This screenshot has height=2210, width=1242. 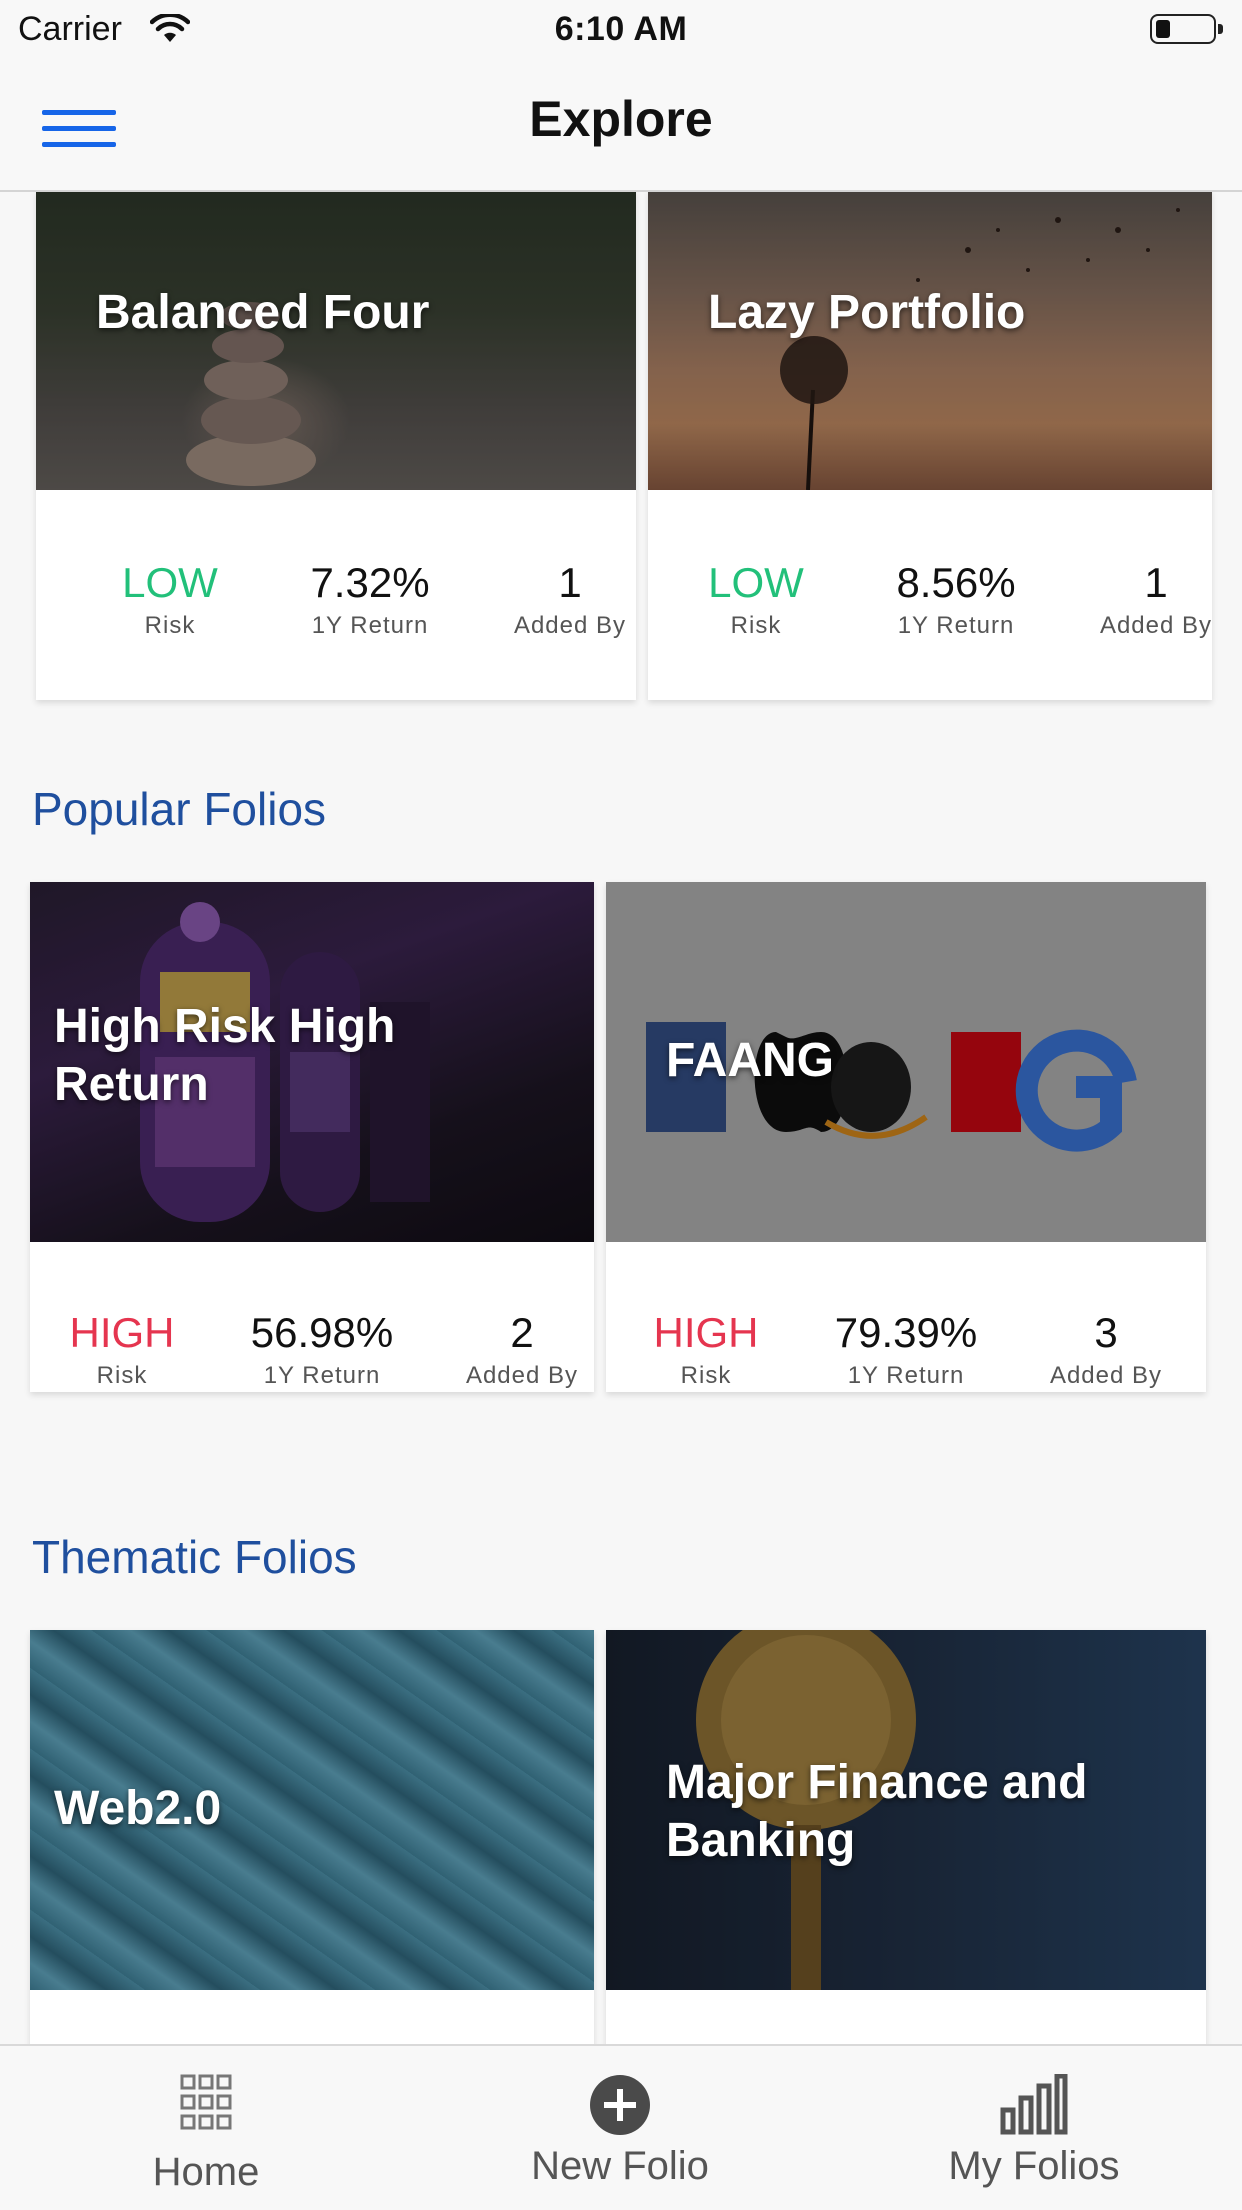 What do you see at coordinates (620, 2166) in the screenshot?
I see `tab-new-folio-label: New Folio` at bounding box center [620, 2166].